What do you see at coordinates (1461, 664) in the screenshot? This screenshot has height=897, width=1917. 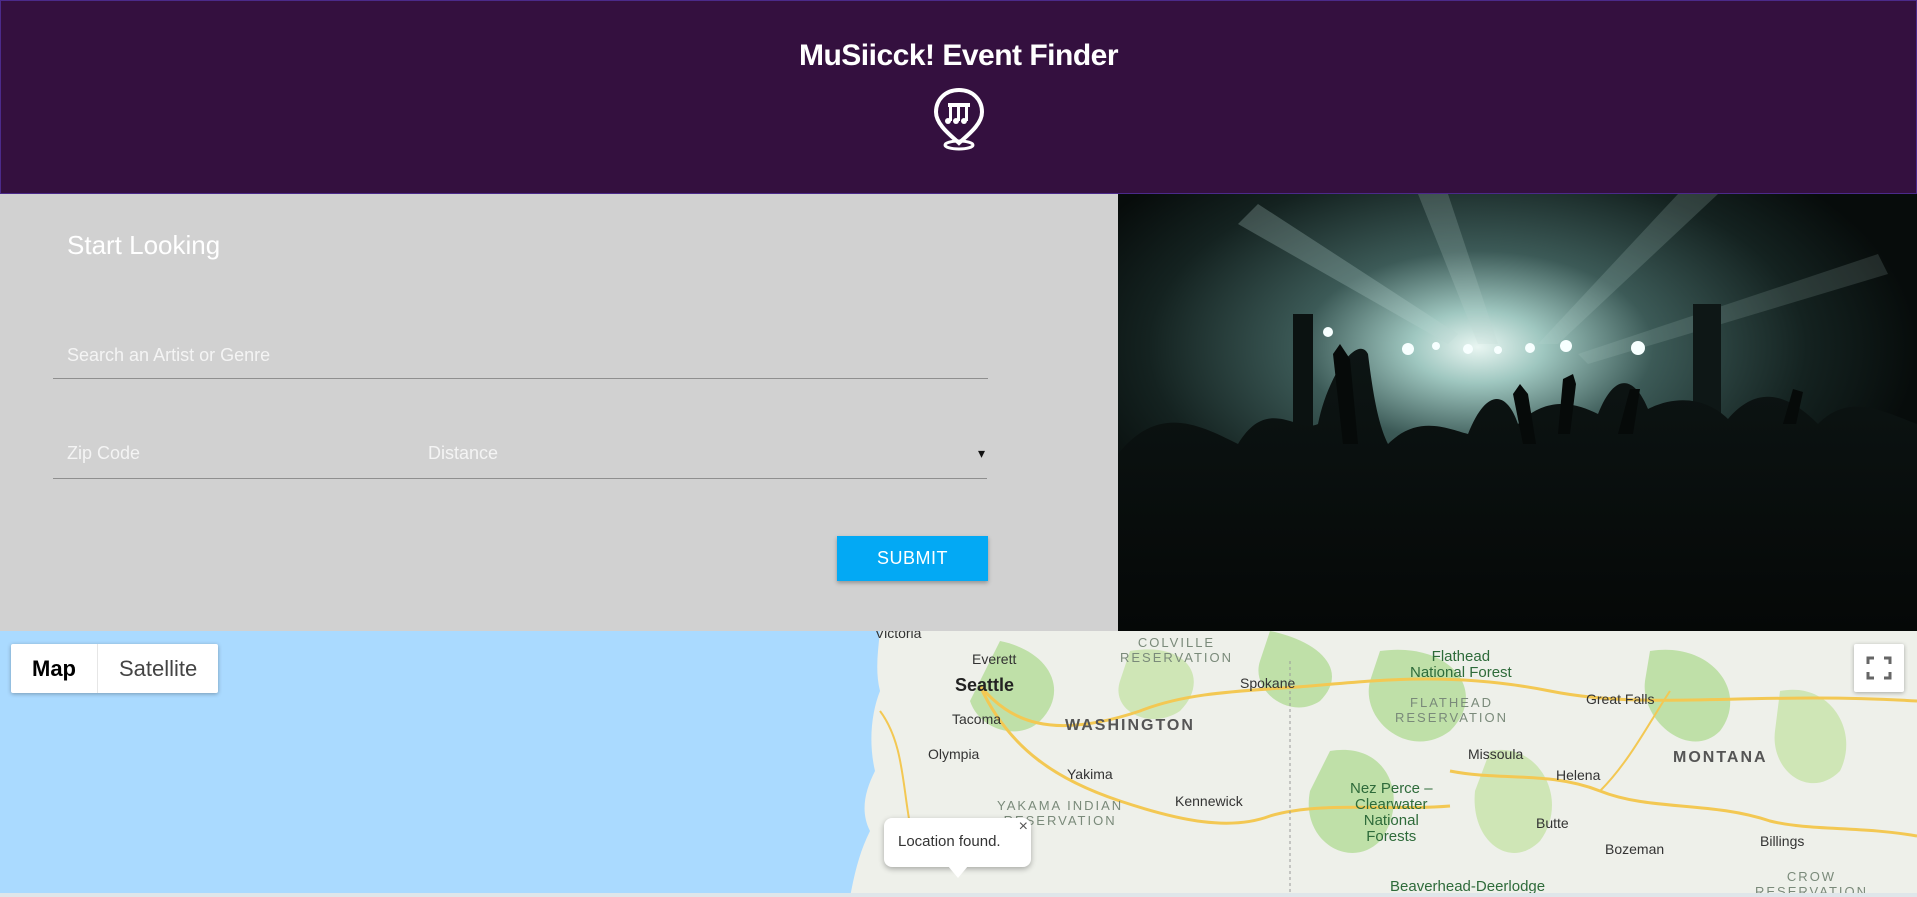 I see `map-label-flathead-forest: Flathead National Forest` at bounding box center [1461, 664].